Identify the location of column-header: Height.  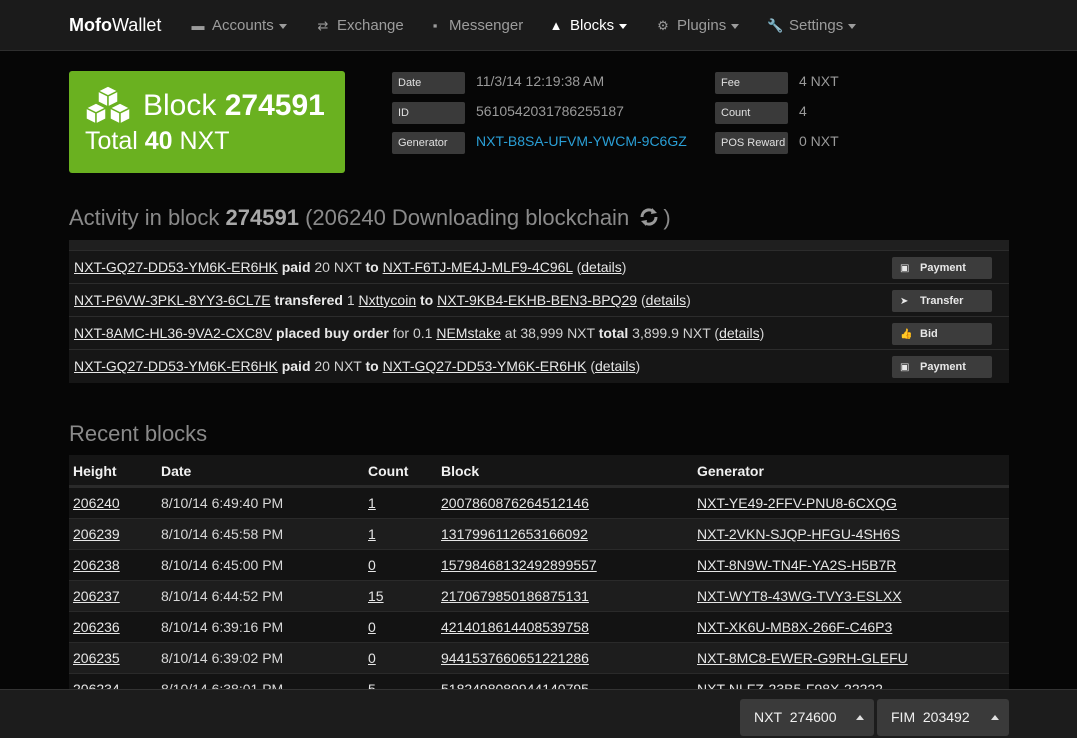
(95, 471).